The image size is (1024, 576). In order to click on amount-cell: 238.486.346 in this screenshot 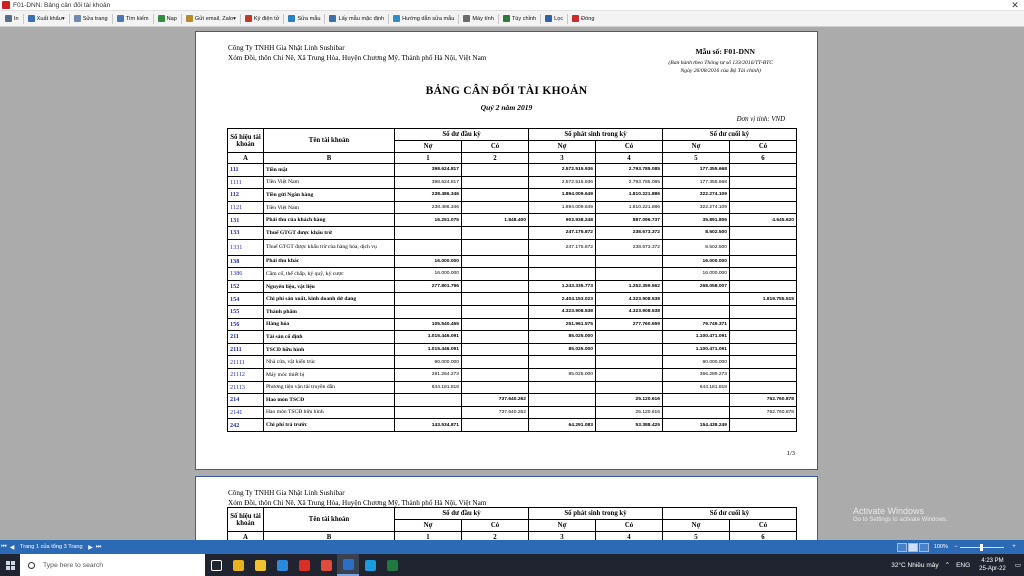, I will do `click(428, 207)`.